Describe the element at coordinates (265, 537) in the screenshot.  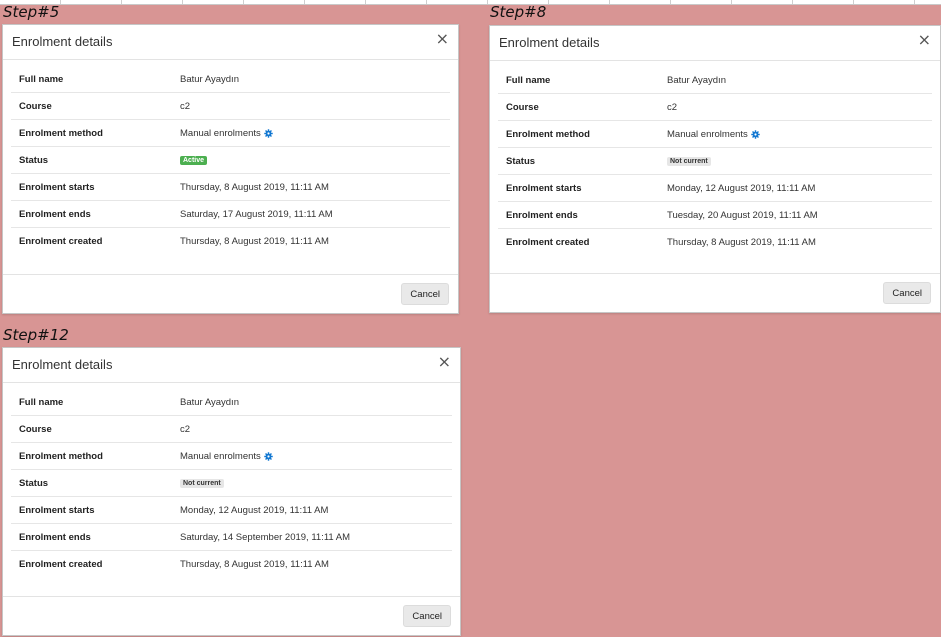
I see `row-value: Saturday, 14 September 2019, 11:11 AM` at that location.